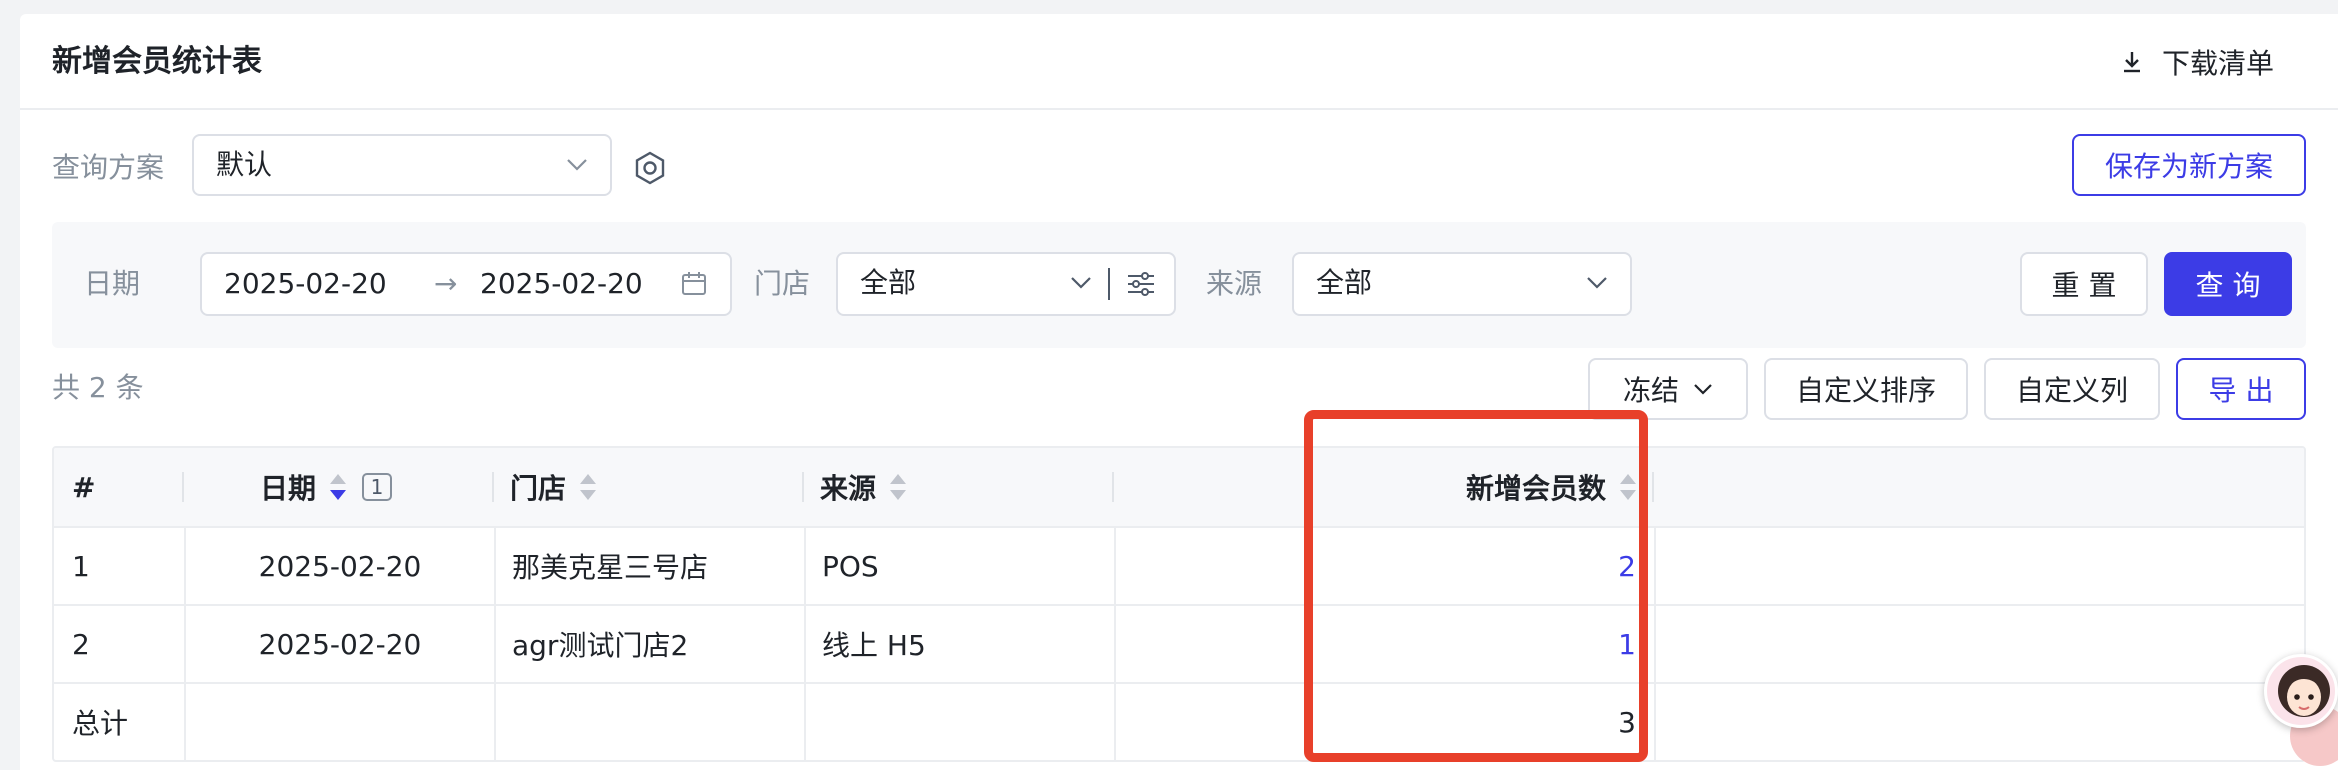  What do you see at coordinates (1344, 282) in the screenshot?
I see `source-select-value: 全部` at bounding box center [1344, 282].